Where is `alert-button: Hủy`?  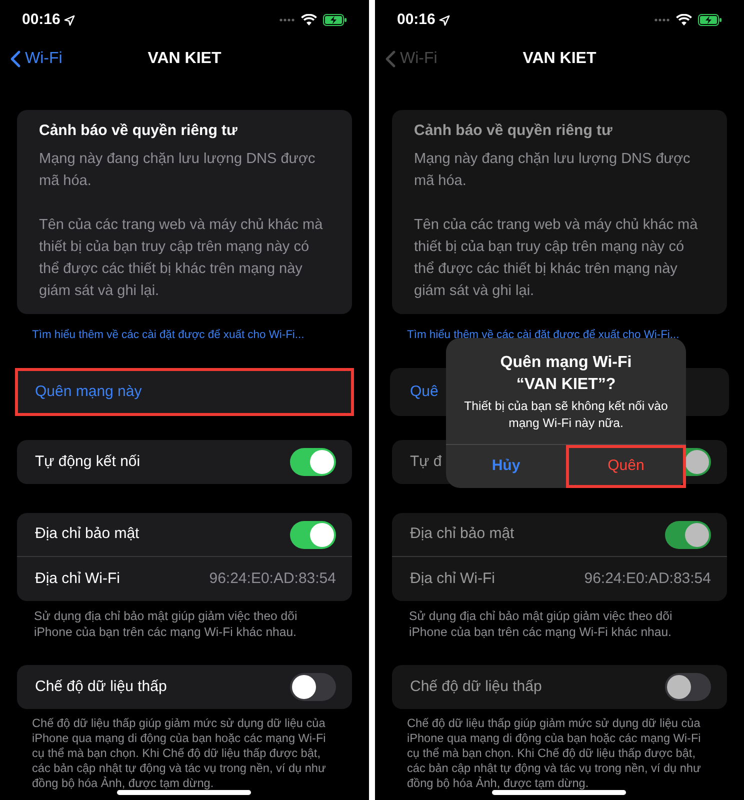 alert-button: Hủy is located at coordinates (506, 466).